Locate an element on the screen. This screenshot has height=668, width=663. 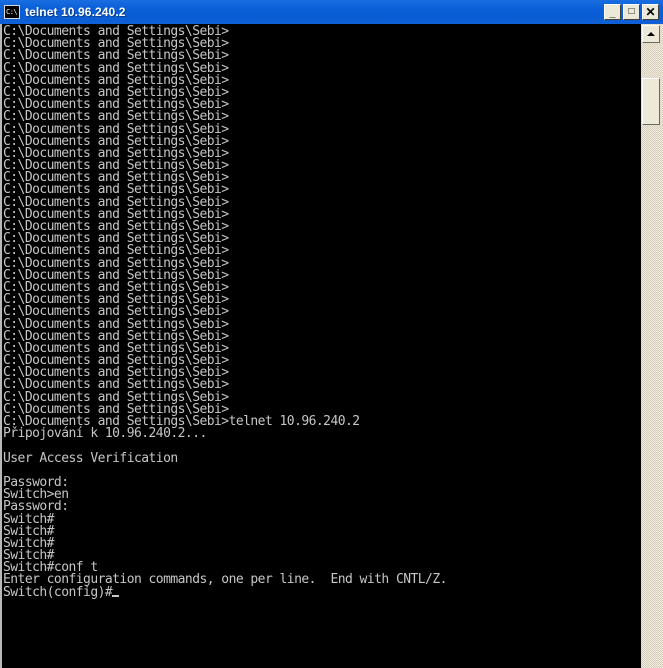
console-icon-glyph: C:\ is located at coordinates (12, 12).